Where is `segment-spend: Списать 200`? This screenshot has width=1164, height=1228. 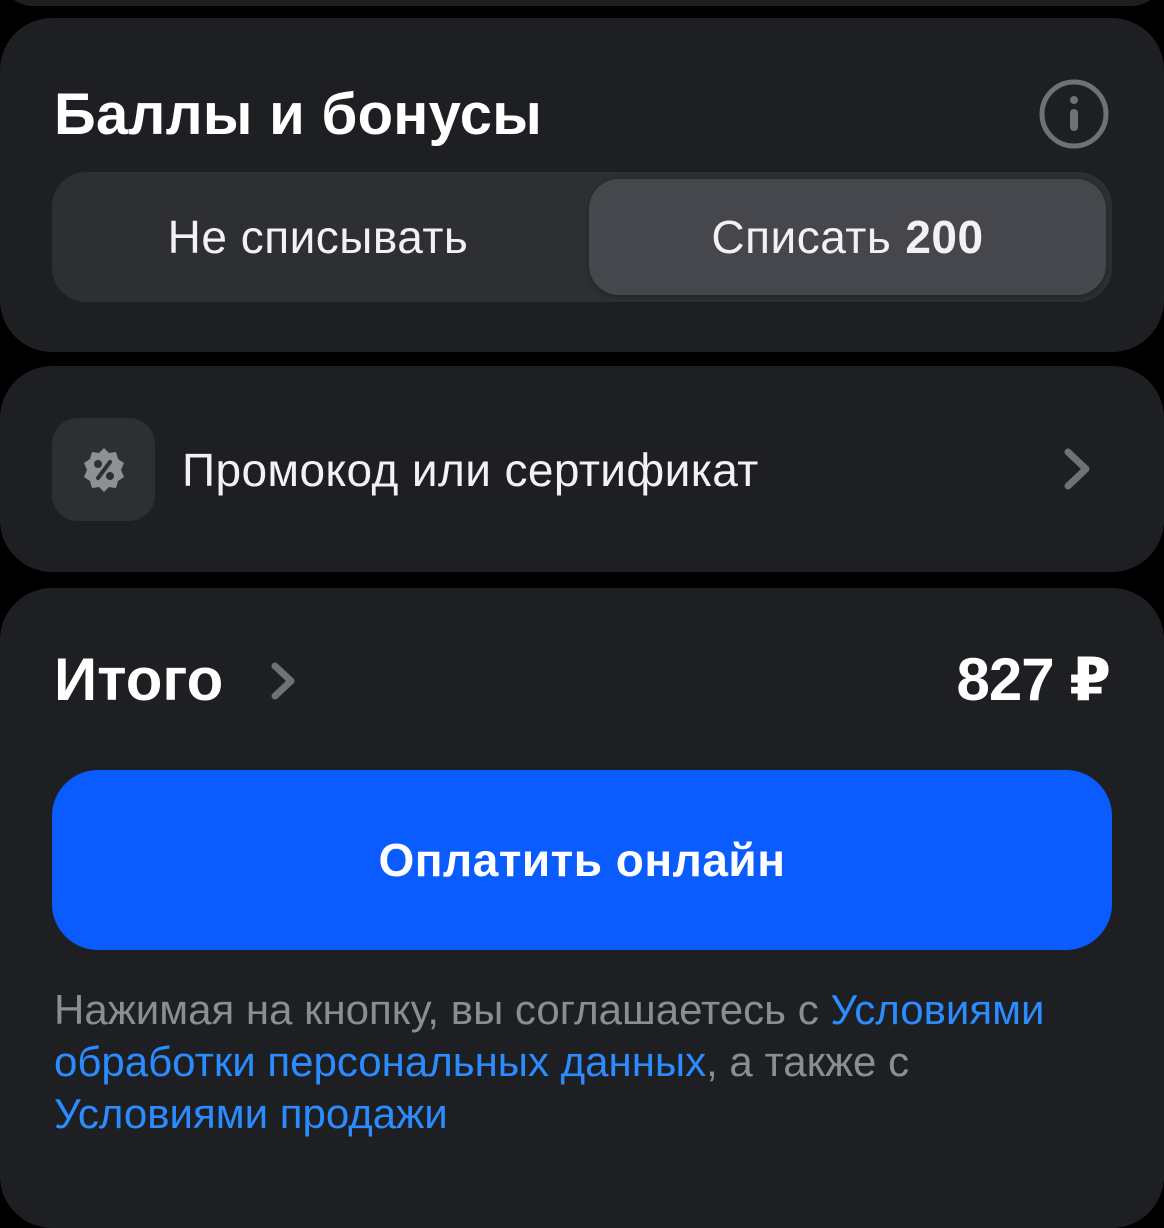 segment-spend: Списать 200 is located at coordinates (847, 237).